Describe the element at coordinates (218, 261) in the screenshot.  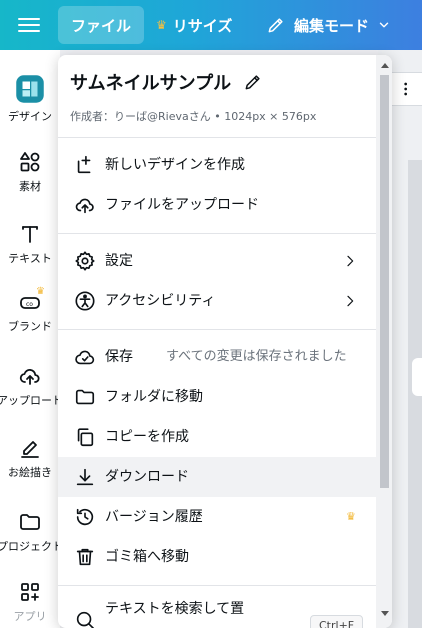
I see `menu-item-settings: 設定` at that location.